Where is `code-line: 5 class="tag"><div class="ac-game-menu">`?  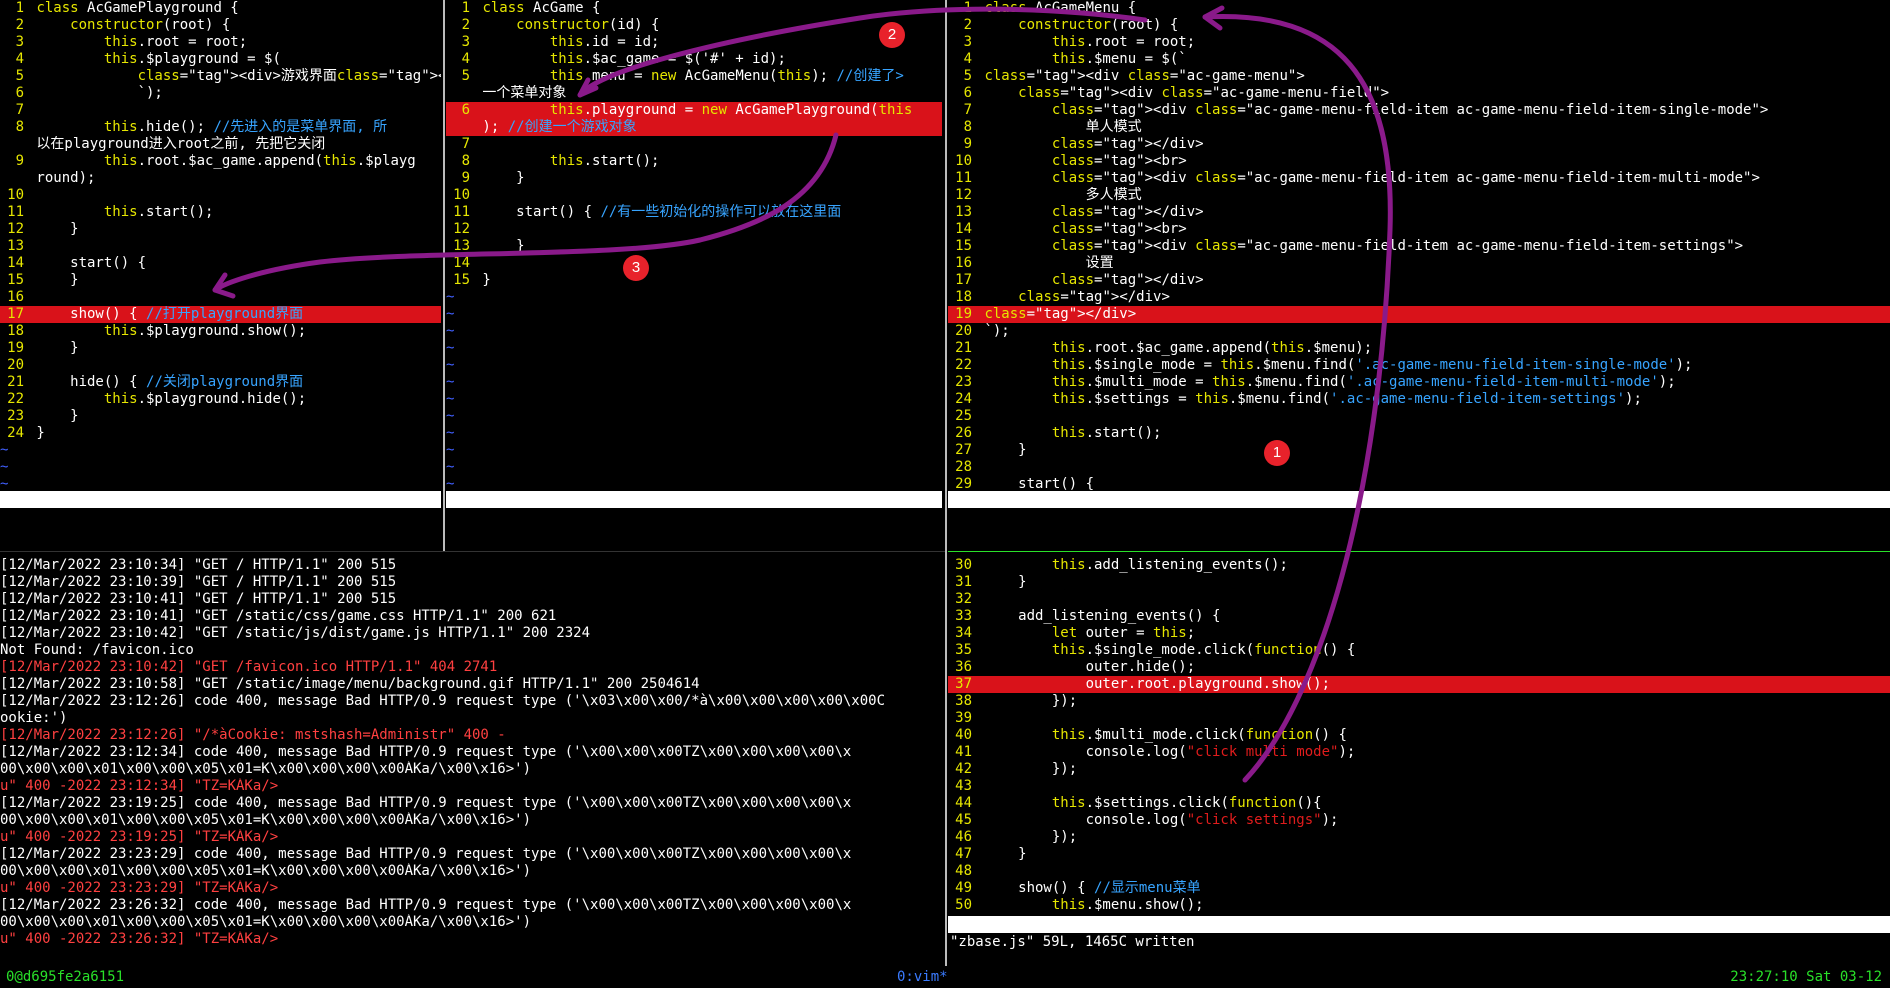 code-line: 5 class="tag"><div class="ac-game-menu"> is located at coordinates (1419, 76).